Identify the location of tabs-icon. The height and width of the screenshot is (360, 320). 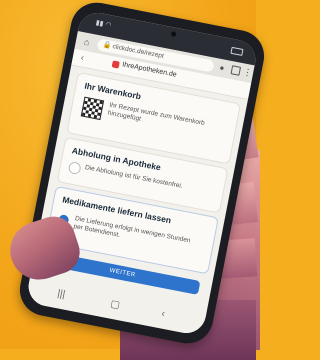
(236, 70).